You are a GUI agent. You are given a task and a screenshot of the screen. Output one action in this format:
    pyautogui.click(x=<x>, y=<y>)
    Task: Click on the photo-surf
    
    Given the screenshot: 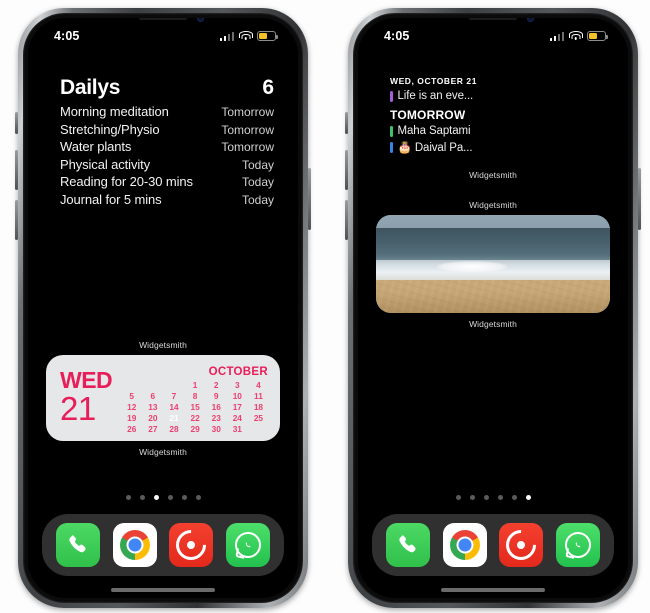 What is the action you would take?
    pyautogui.click(x=493, y=271)
    